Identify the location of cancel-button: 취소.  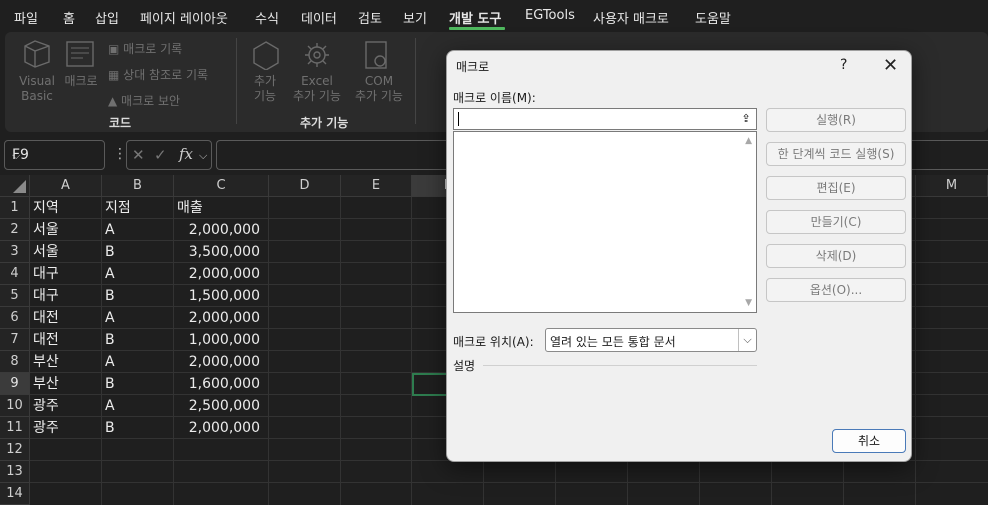
(869, 441).